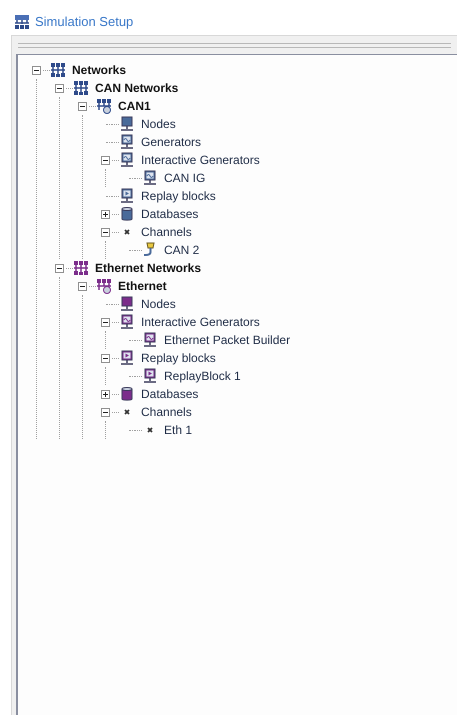 This screenshot has height=715, width=457. Describe the element at coordinates (136, 88) in the screenshot. I see `tree-item-label: CAN Networks` at that location.